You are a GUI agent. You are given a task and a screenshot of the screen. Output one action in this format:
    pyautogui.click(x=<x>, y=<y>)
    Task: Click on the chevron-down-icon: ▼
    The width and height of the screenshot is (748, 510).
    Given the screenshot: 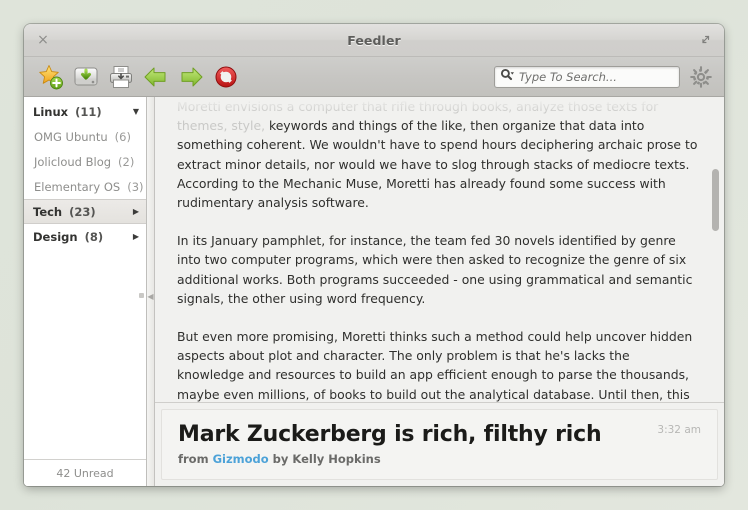 What is the action you would take?
    pyautogui.click(x=136, y=111)
    